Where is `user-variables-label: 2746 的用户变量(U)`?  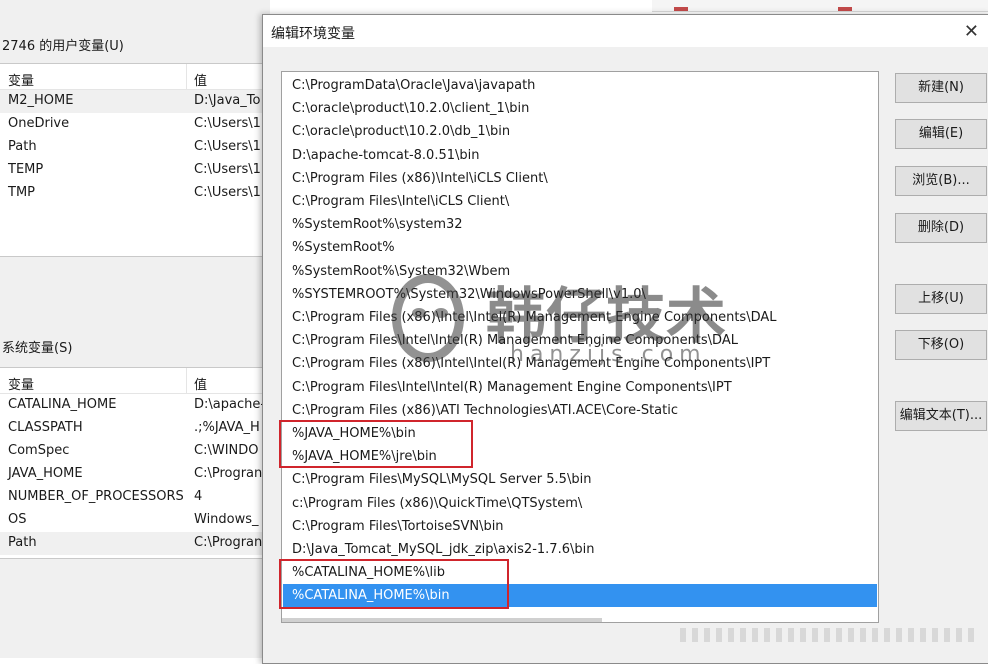 user-variables-label: 2746 的用户变量(U) is located at coordinates (63, 46).